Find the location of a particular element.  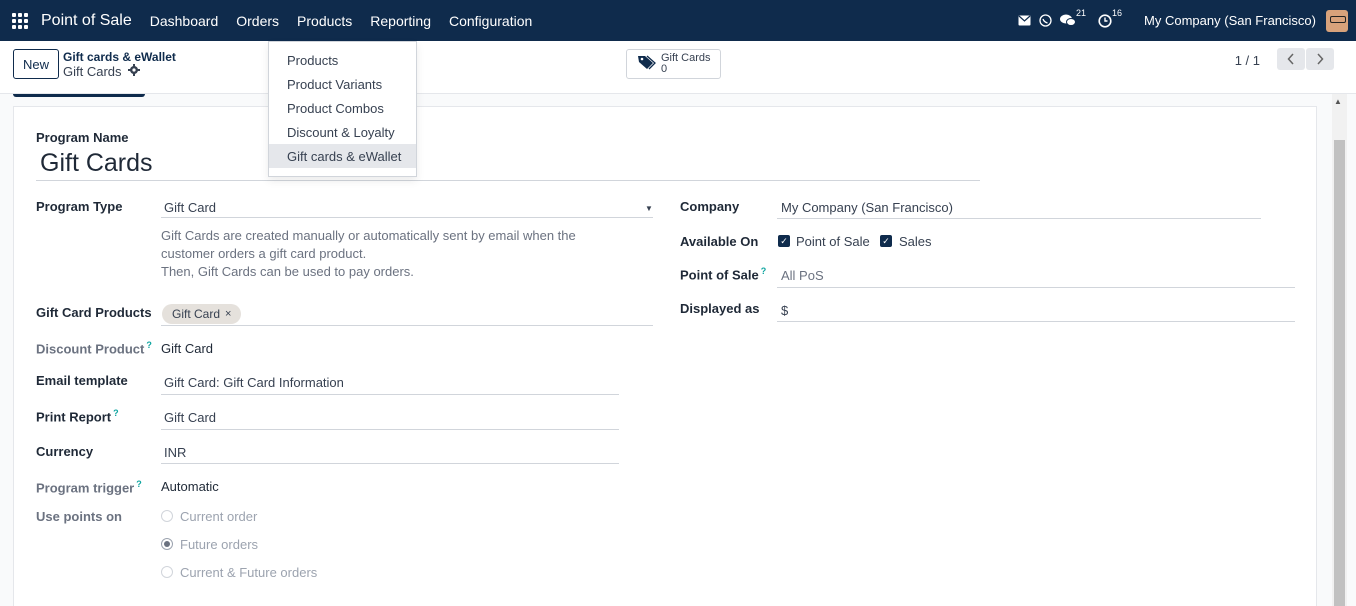

navbar-systray: 21 16 My Company (San Francisco) is located at coordinates (1187, 20).